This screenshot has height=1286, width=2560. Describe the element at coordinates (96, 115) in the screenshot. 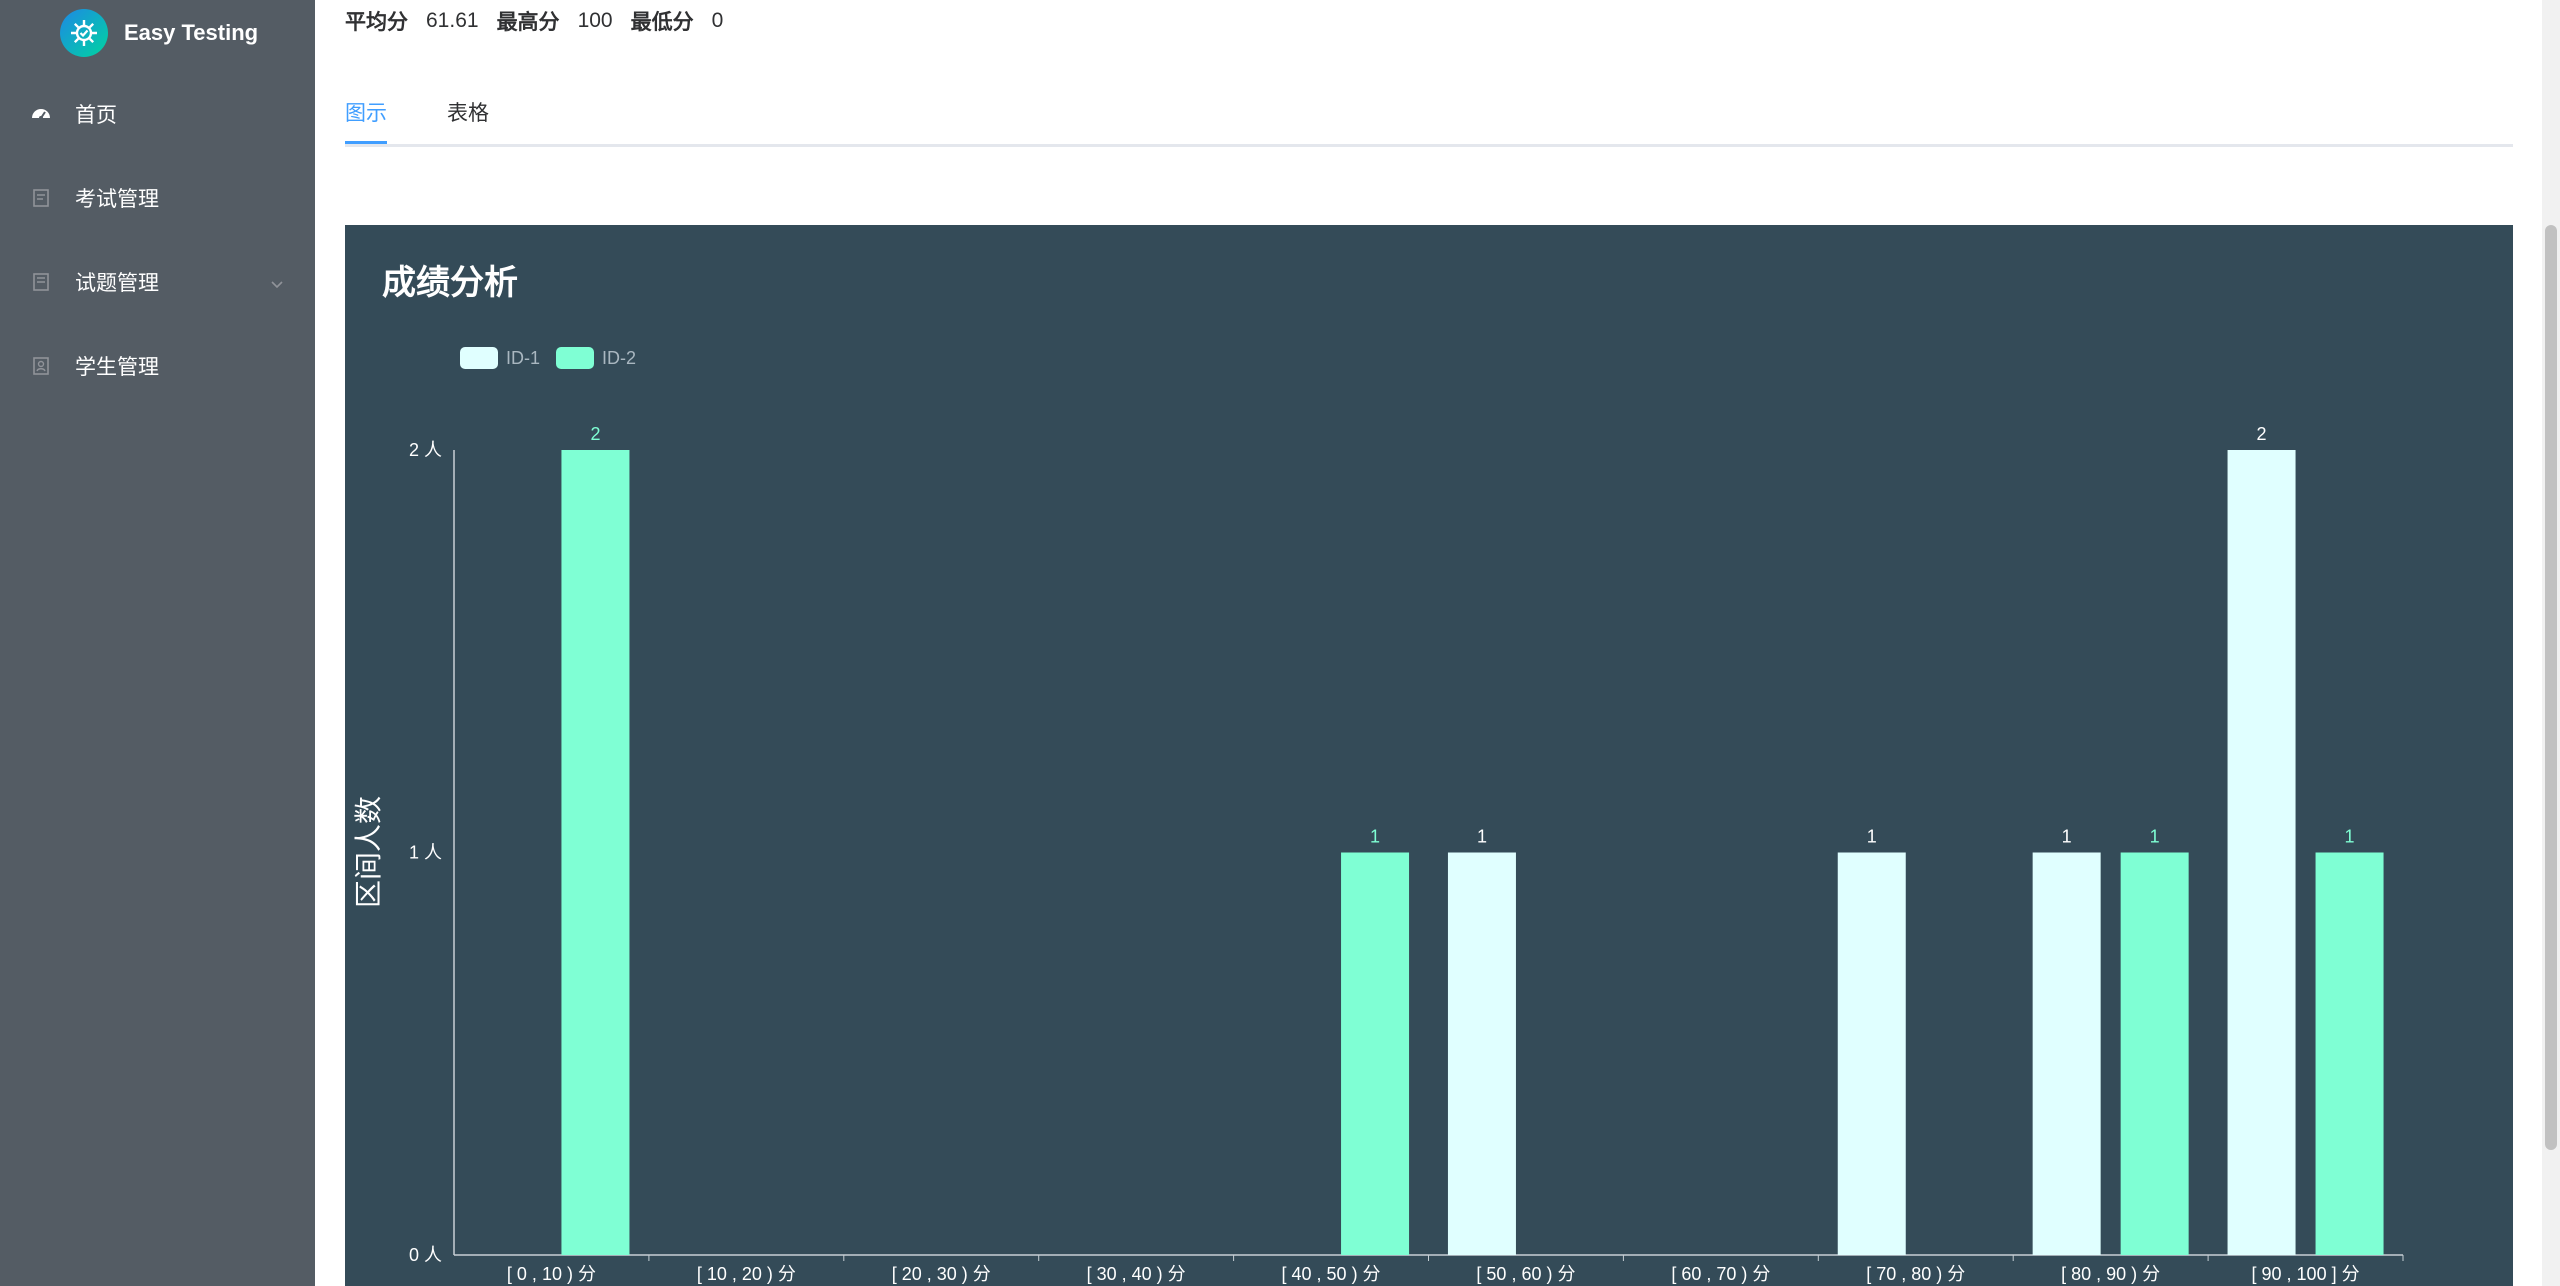

I see `sidebar-item-label: 首页` at that location.